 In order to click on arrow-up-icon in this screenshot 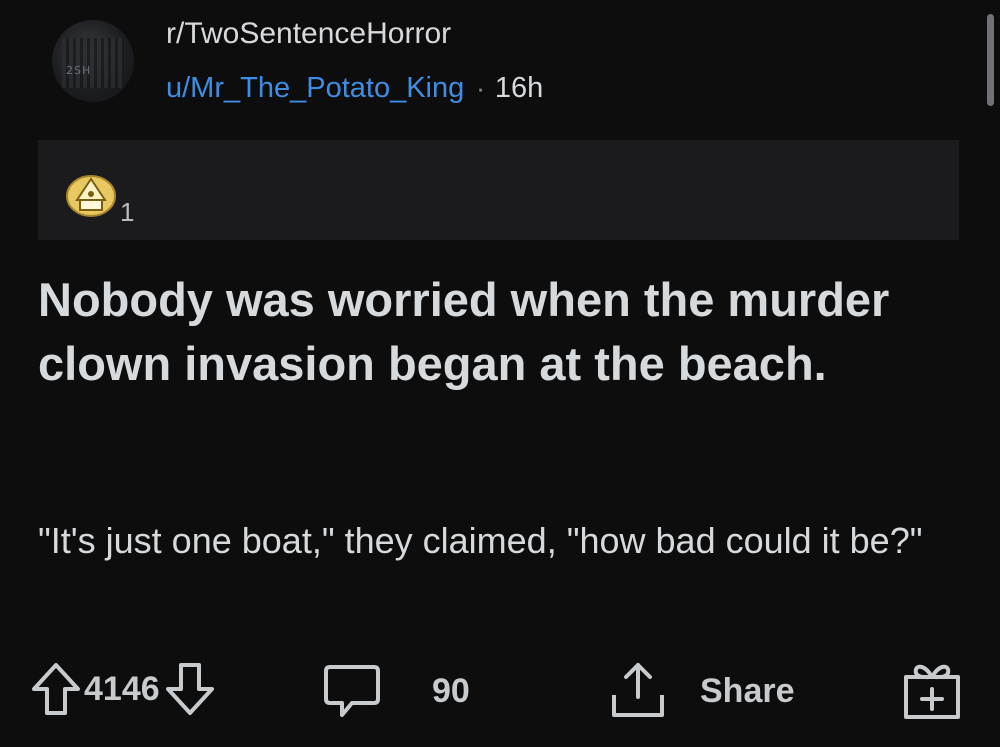, I will do `click(56, 689)`.